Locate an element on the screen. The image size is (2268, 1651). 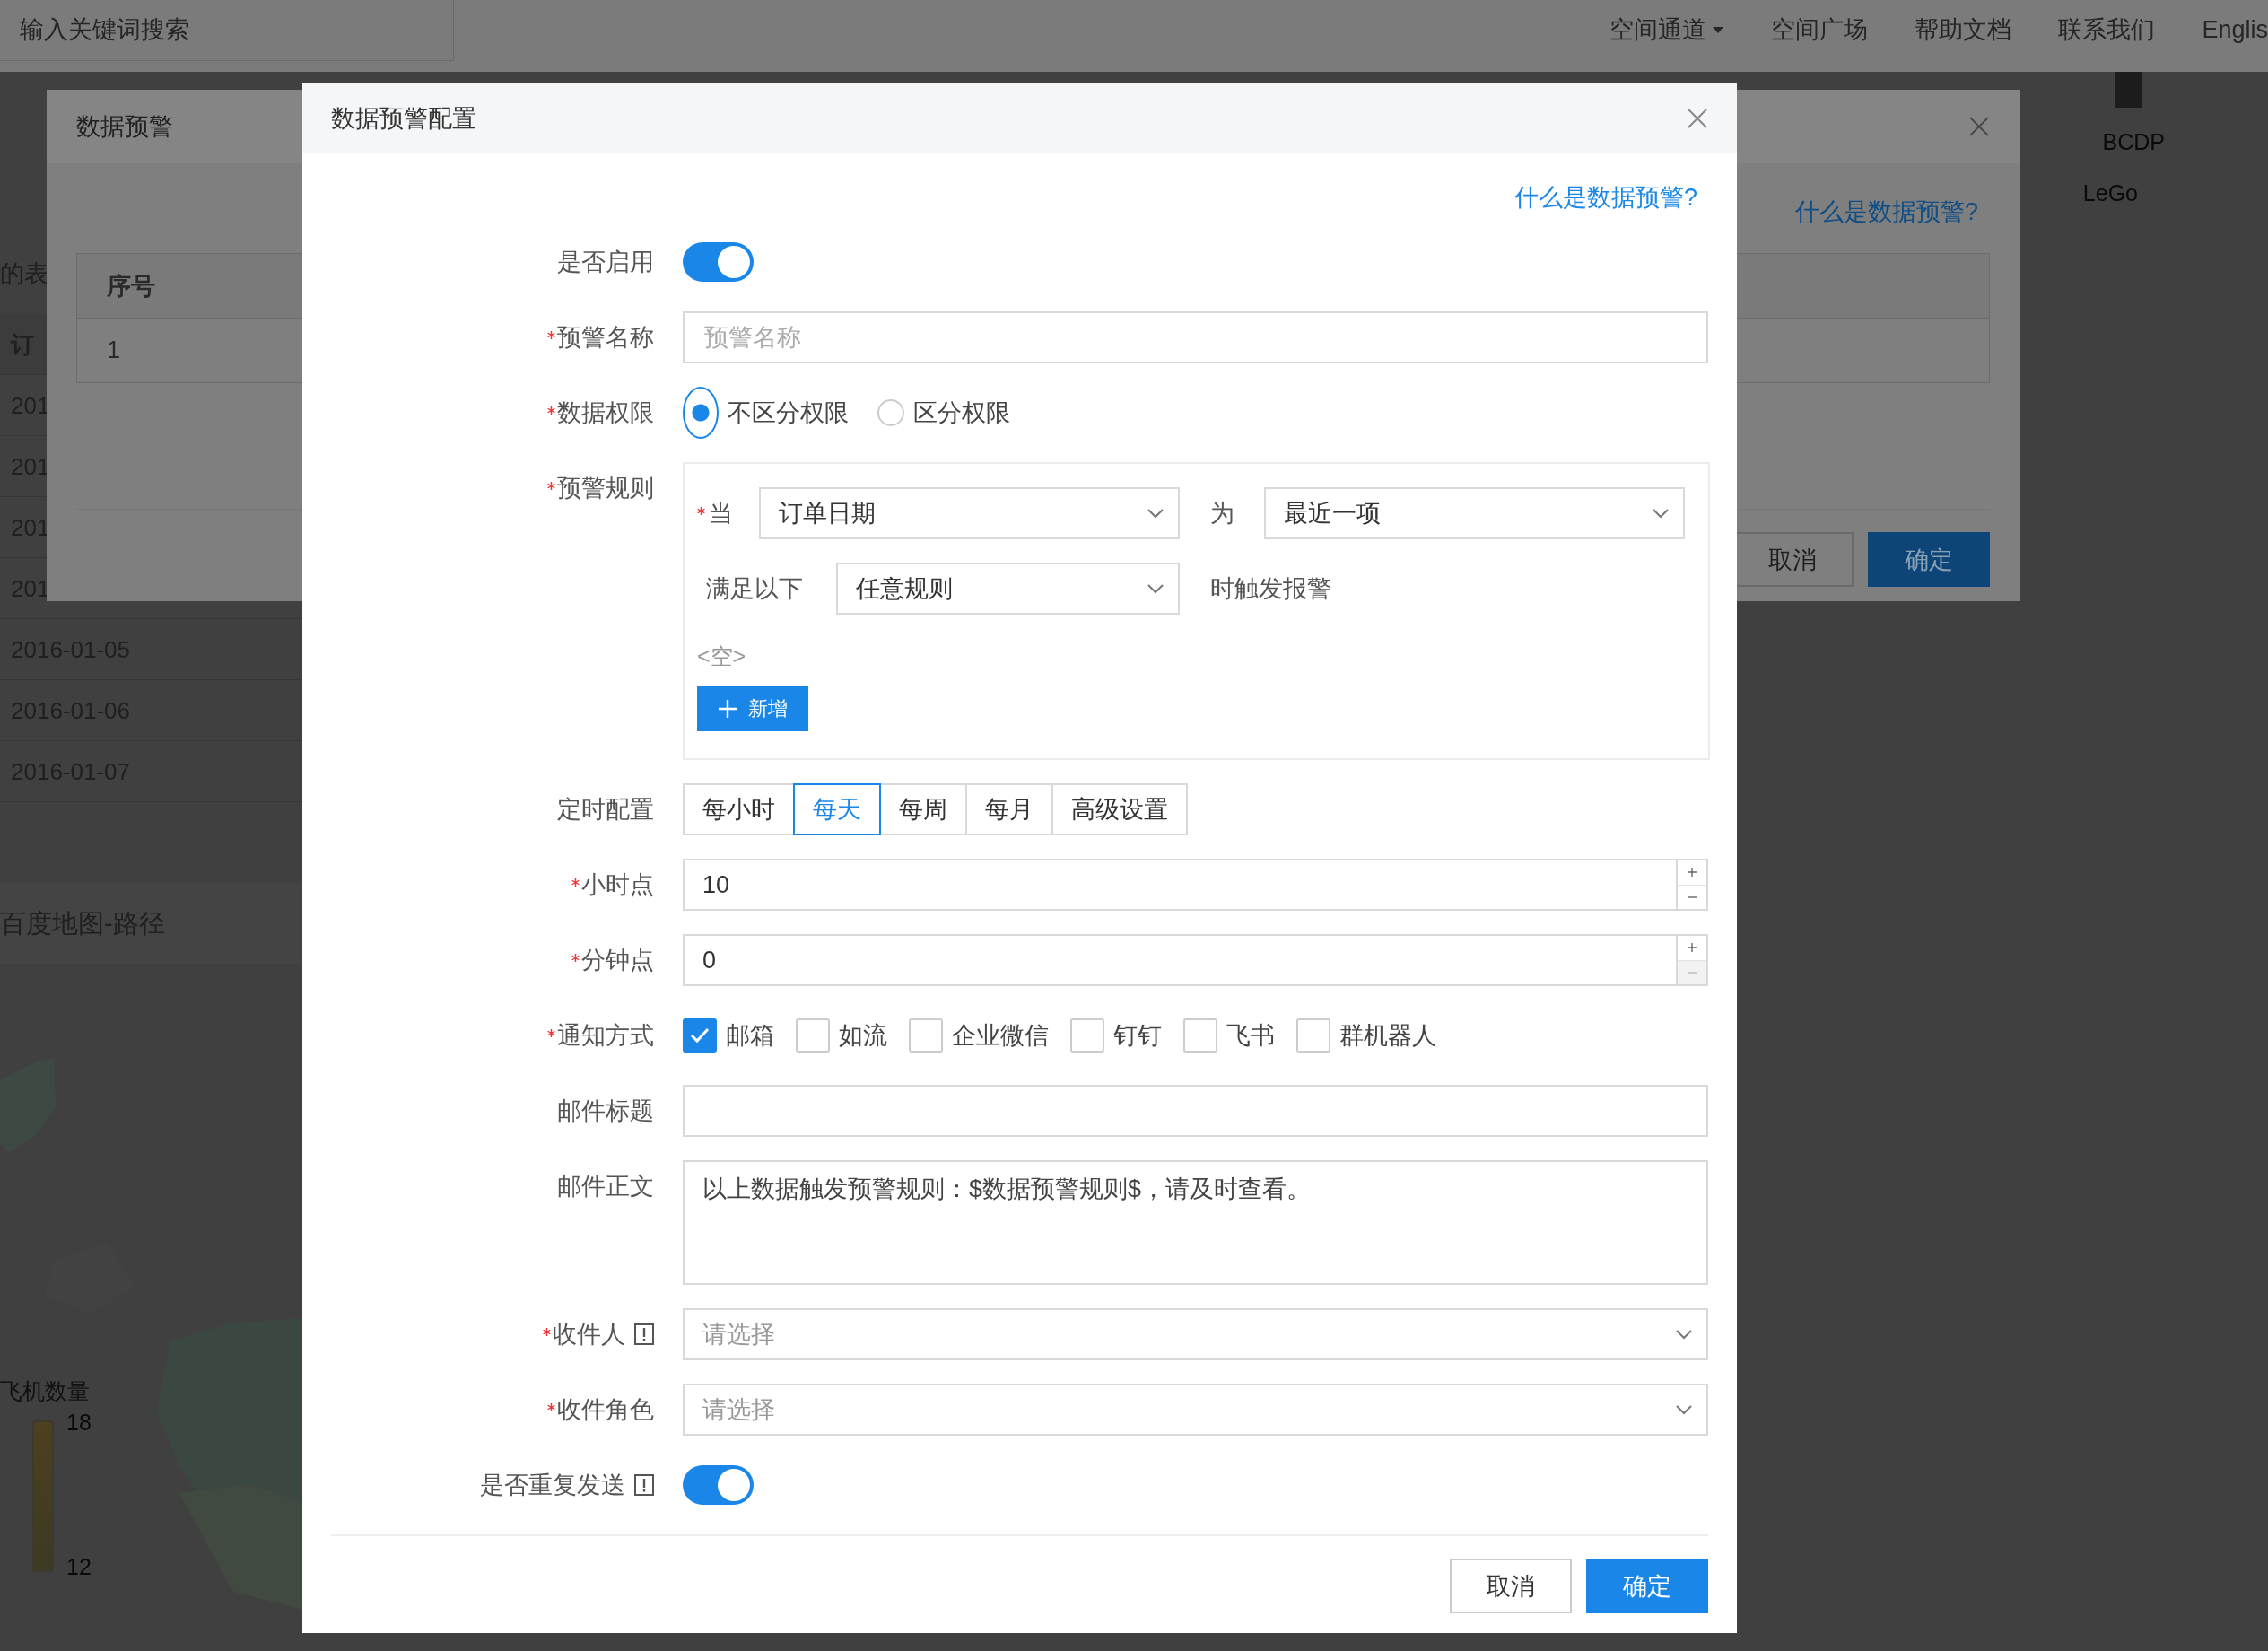
search-field: 输入关键词搜索 is located at coordinates (227, 30).